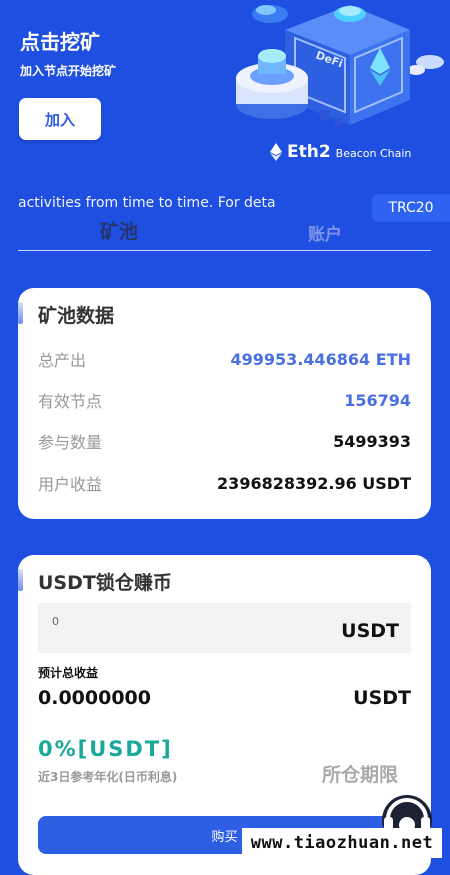 The image size is (450, 875). What do you see at coordinates (309, 152) in the screenshot?
I see `eth2-label: Eth2` at bounding box center [309, 152].